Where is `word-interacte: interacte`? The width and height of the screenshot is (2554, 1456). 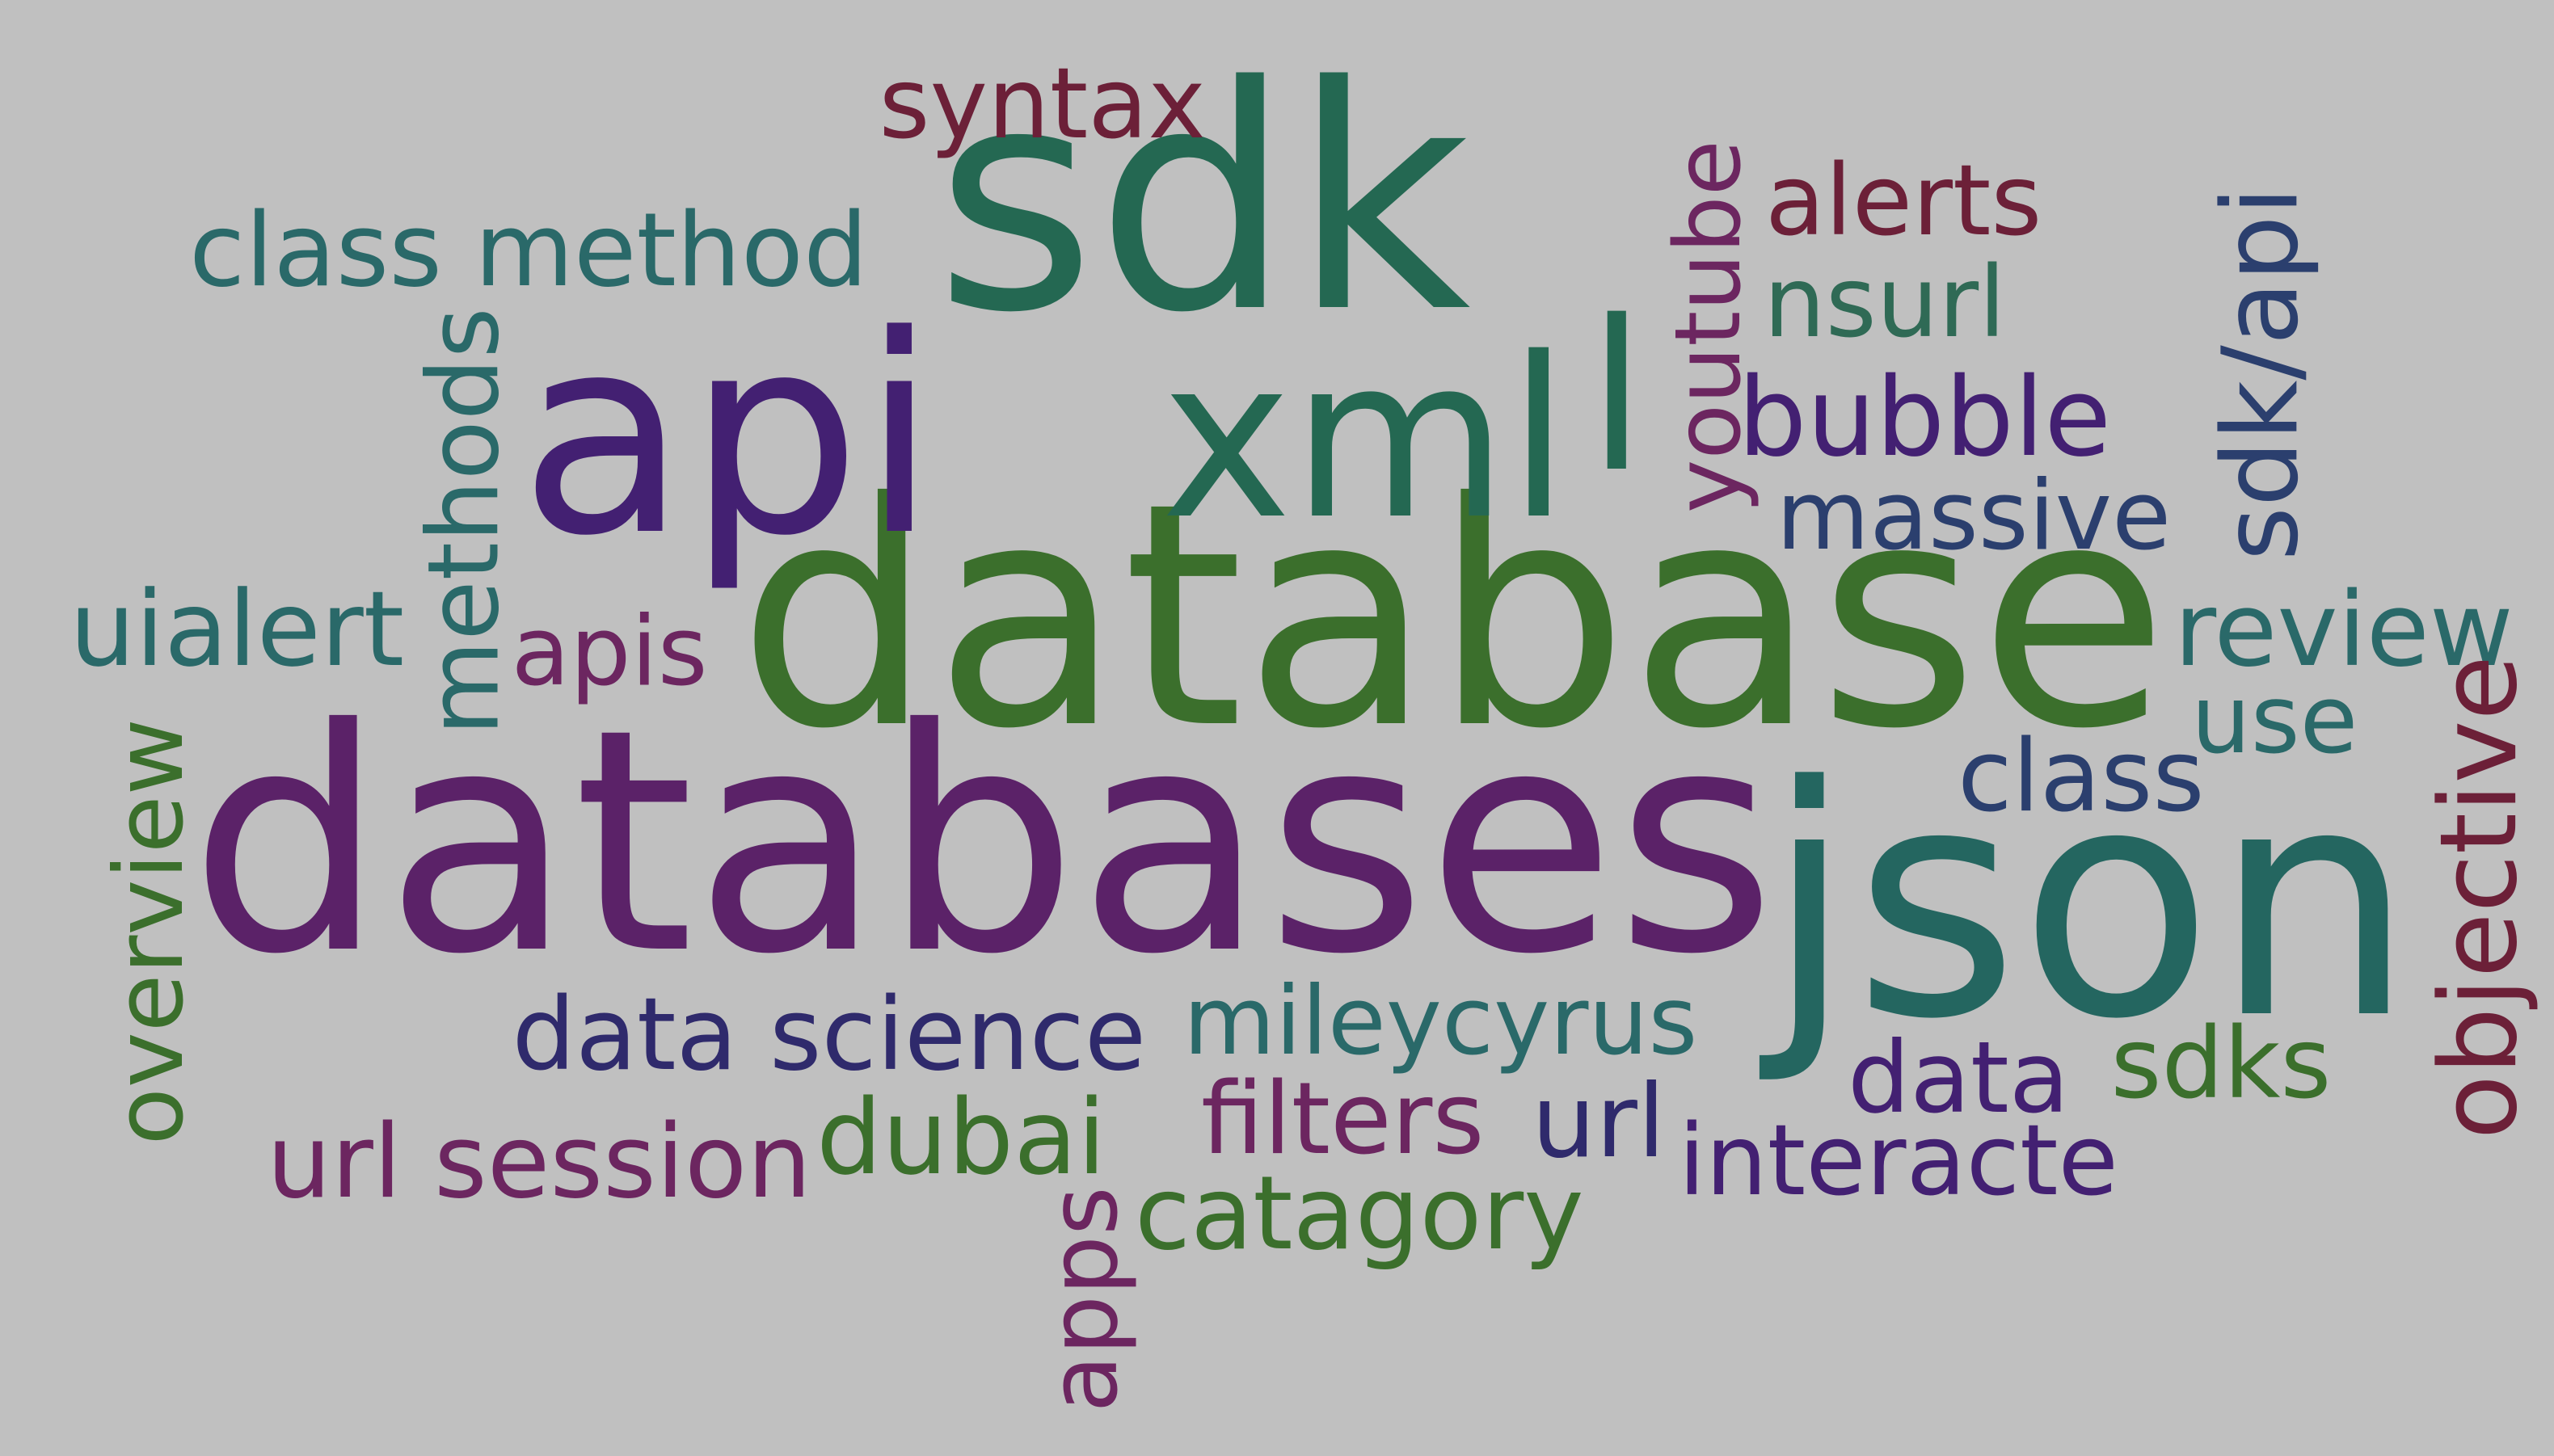 word-interacte: interacte is located at coordinates (1899, 1160).